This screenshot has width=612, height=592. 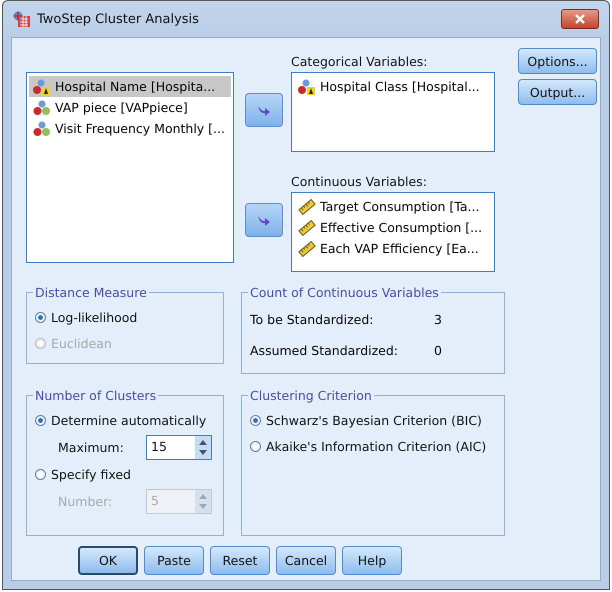 What do you see at coordinates (108, 560) in the screenshot?
I see `dialog-button: OK` at bounding box center [108, 560].